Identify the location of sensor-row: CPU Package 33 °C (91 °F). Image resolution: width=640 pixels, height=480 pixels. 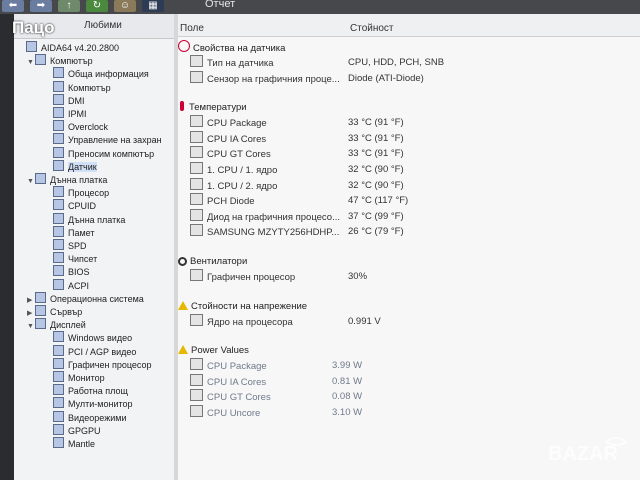
(410, 122).